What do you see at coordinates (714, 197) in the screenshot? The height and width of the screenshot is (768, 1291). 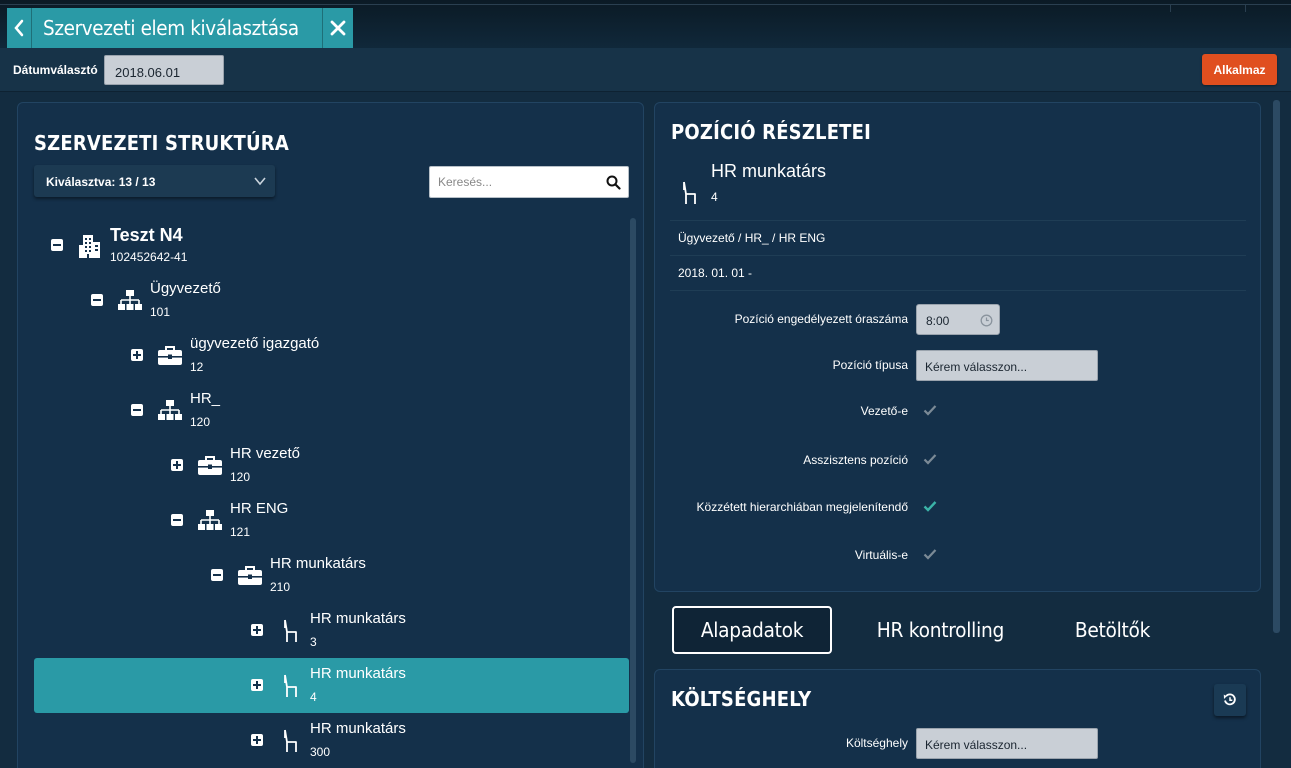 I see `position-code: 4` at bounding box center [714, 197].